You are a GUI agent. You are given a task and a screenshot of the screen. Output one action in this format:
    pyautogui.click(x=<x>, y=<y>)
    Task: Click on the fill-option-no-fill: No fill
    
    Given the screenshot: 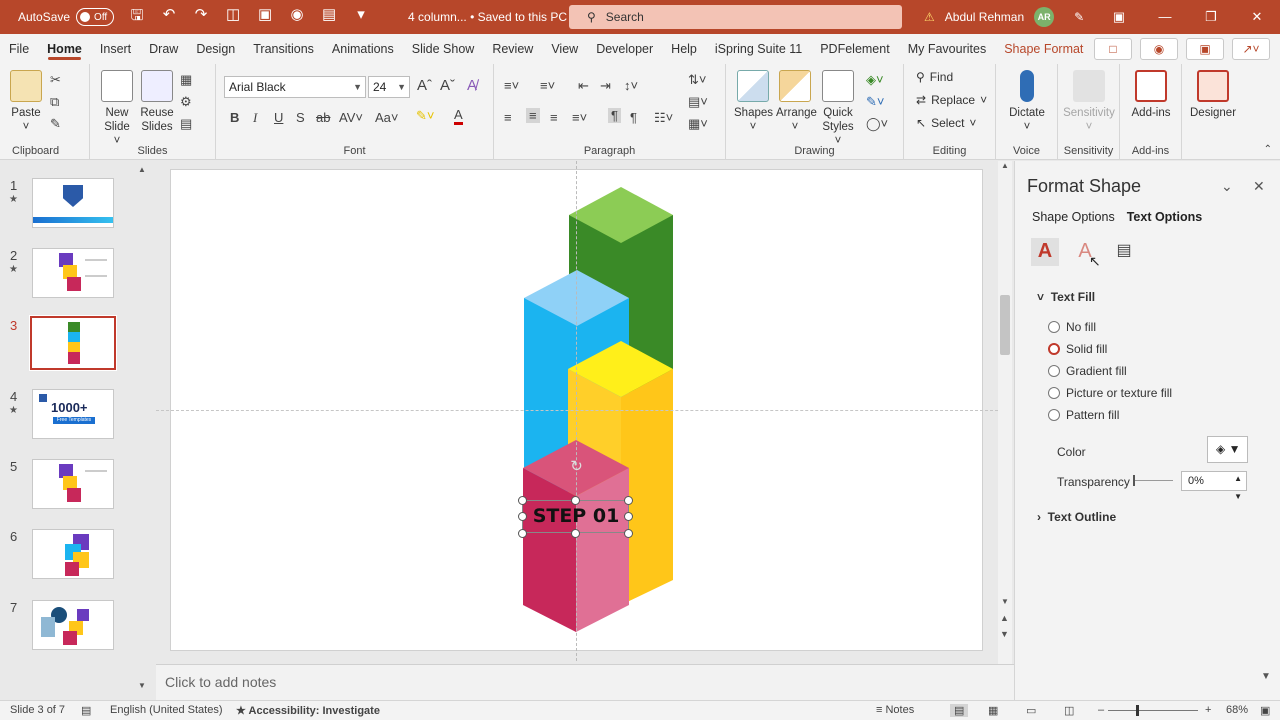 What is the action you would take?
    pyautogui.click(x=1072, y=327)
    